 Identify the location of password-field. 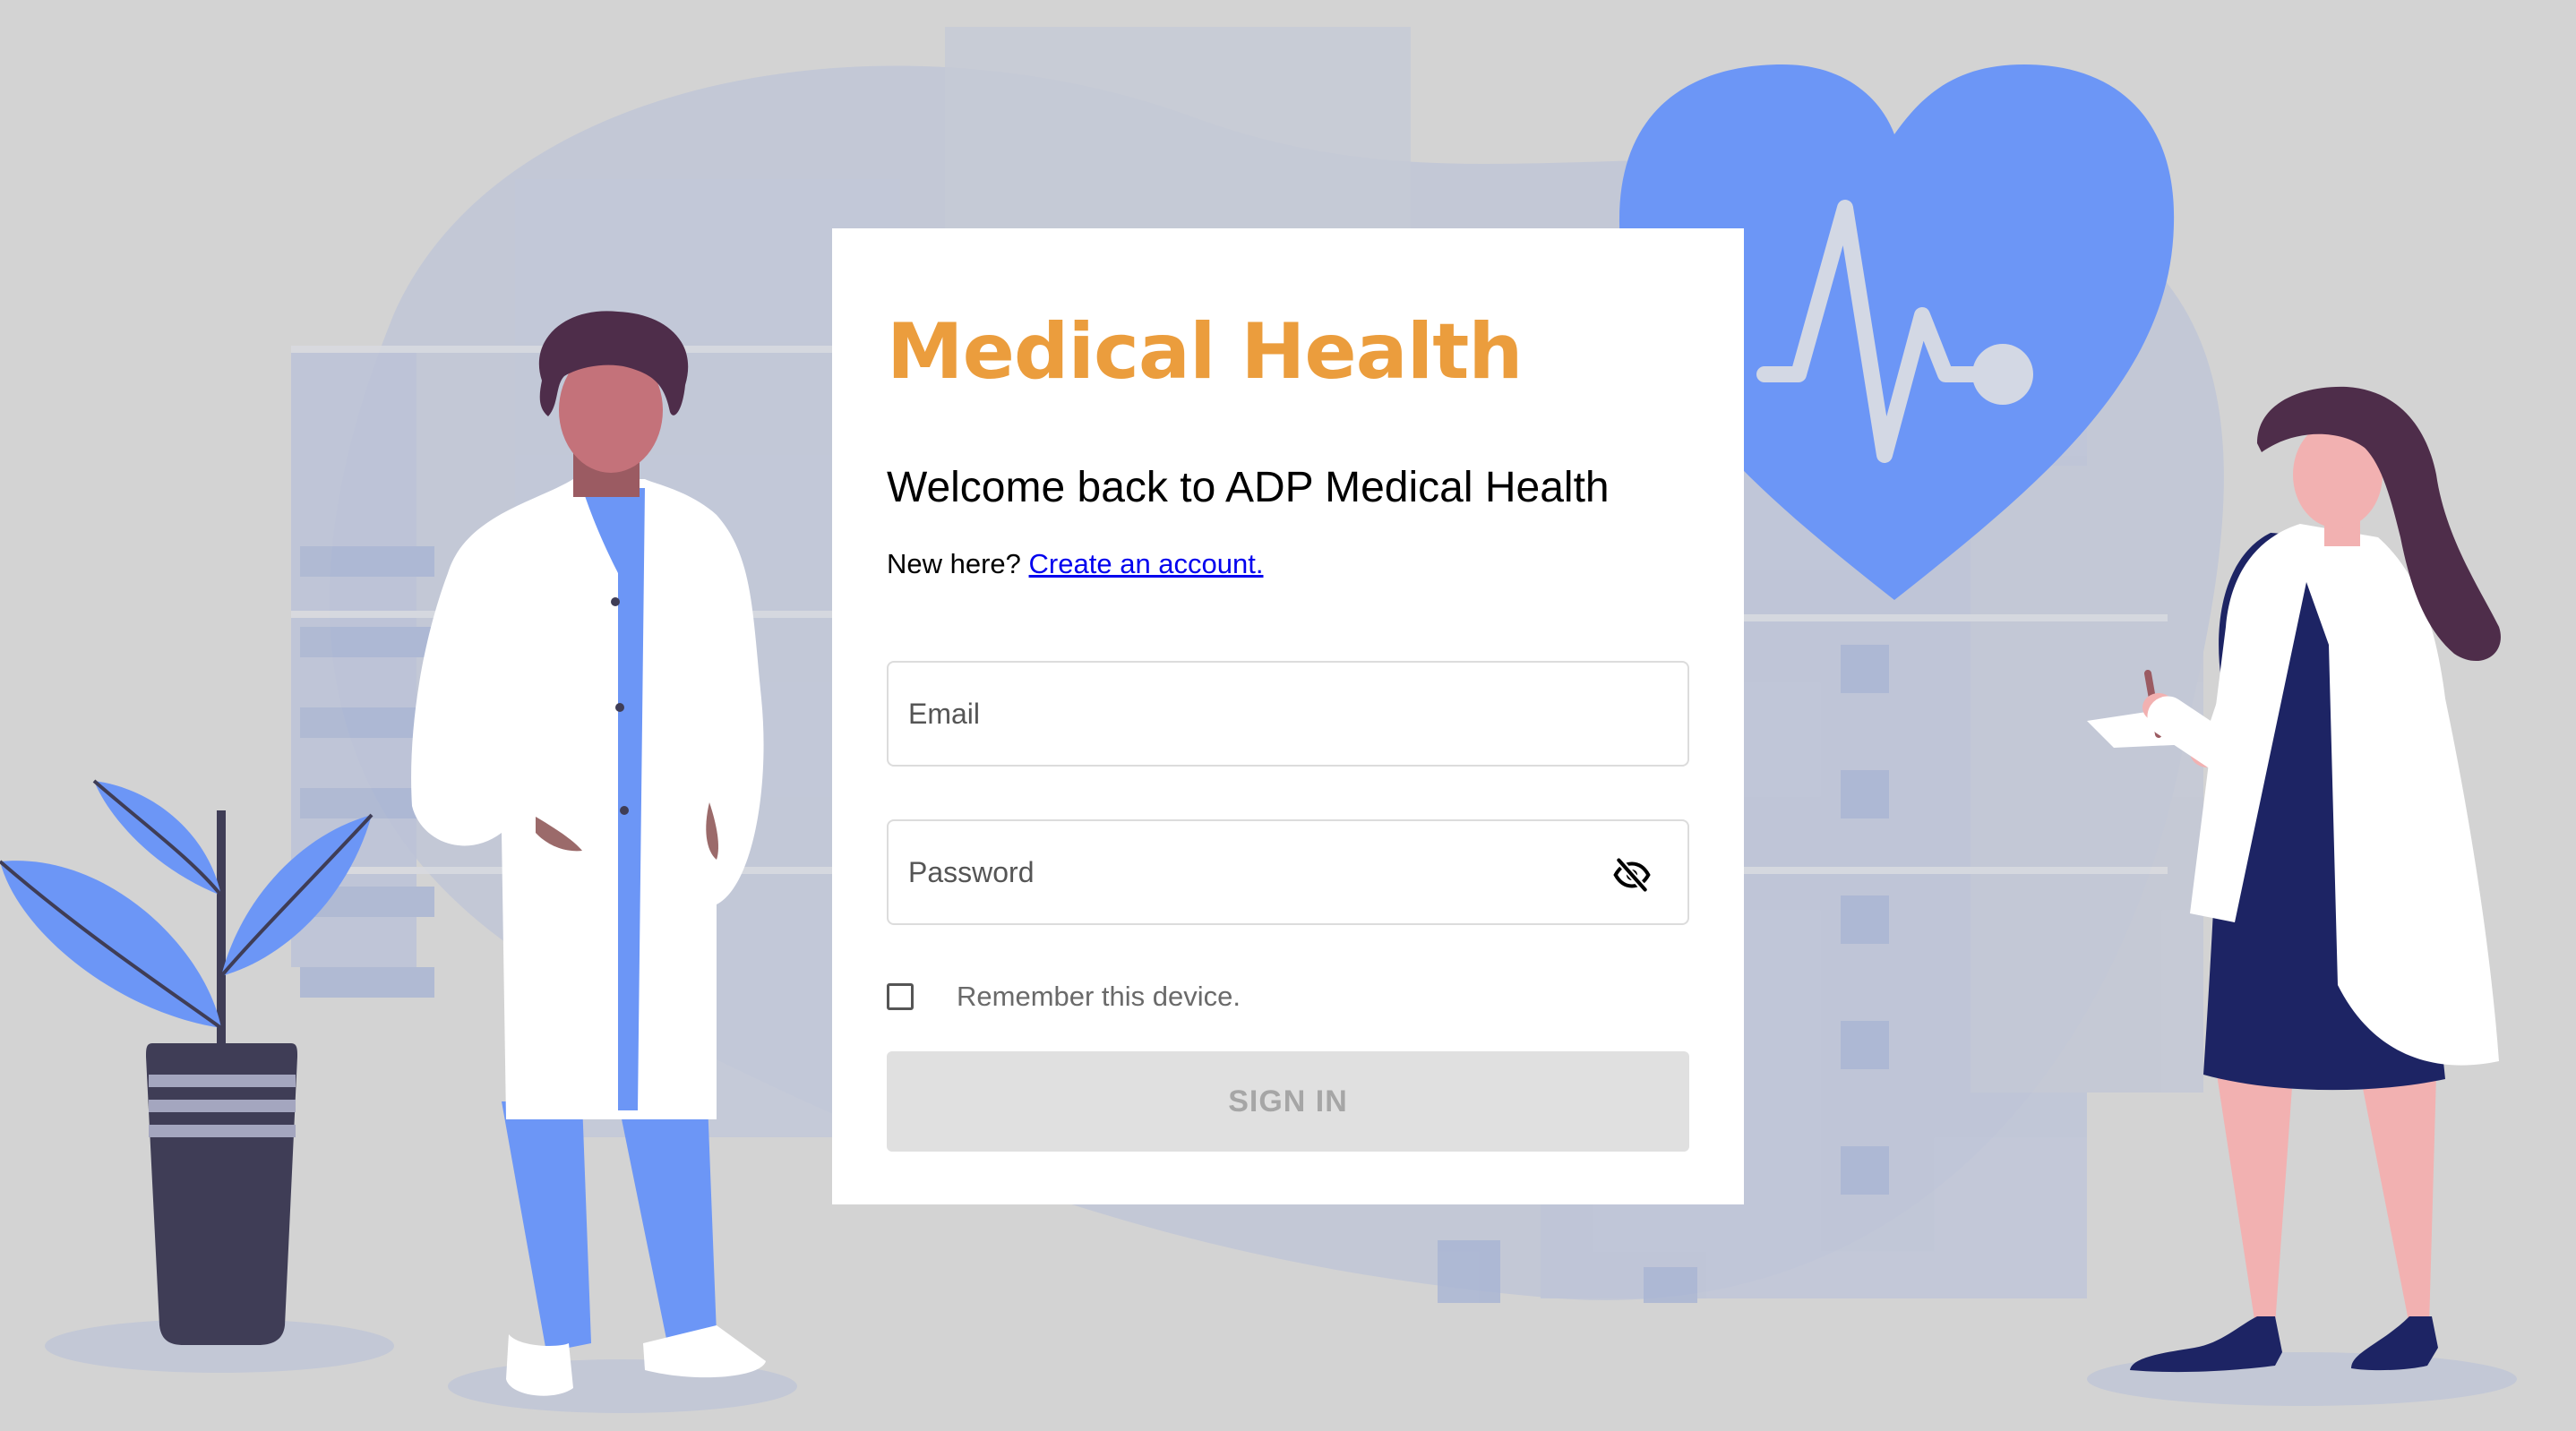
(1288, 872).